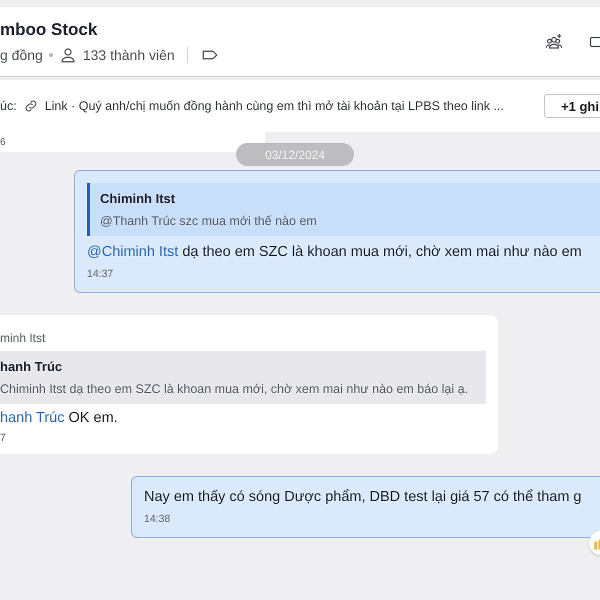  Describe the element at coordinates (3, 438) in the screenshot. I see `message-time: 7` at that location.